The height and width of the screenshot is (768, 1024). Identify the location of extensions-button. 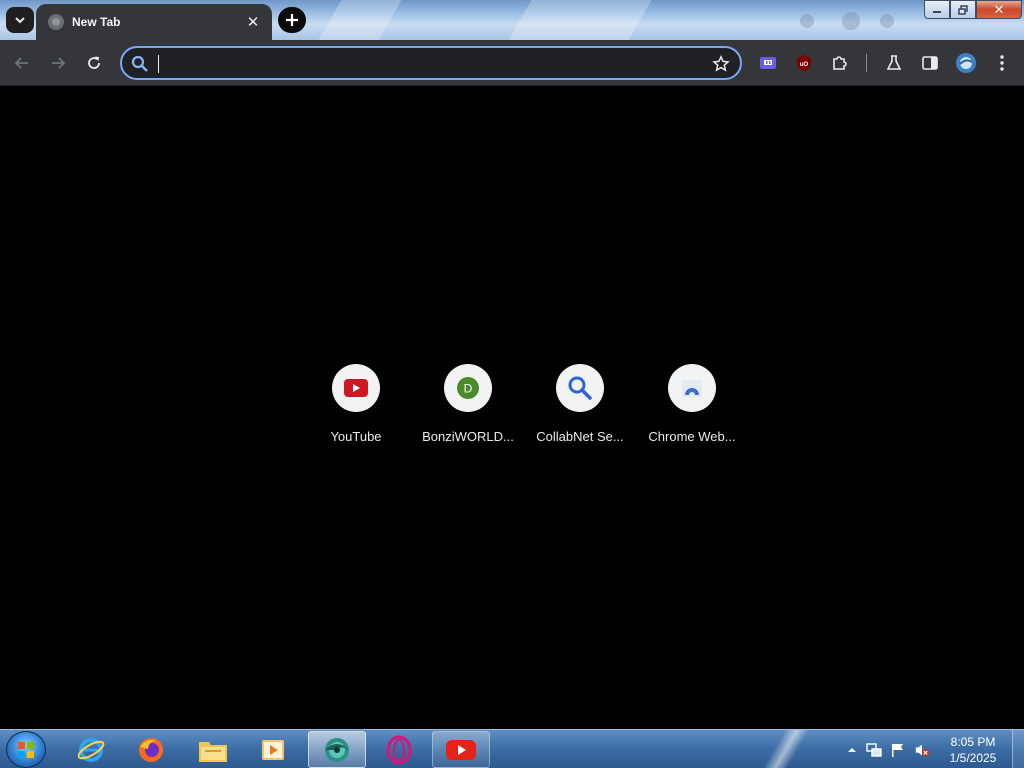
(840, 63).